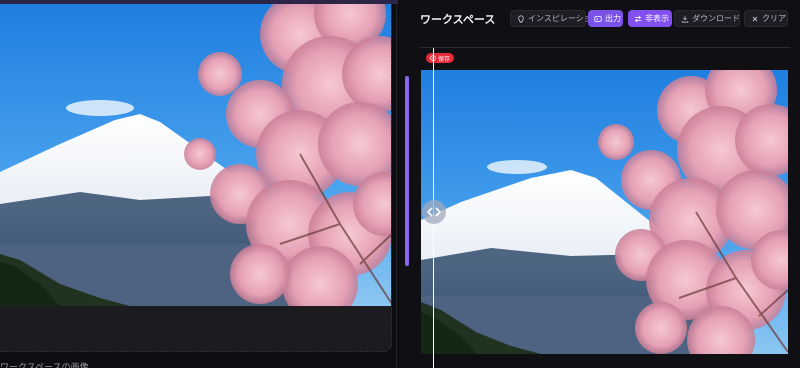 The image size is (800, 368). Describe the element at coordinates (396, 186) in the screenshot. I see `panel-divider` at that location.